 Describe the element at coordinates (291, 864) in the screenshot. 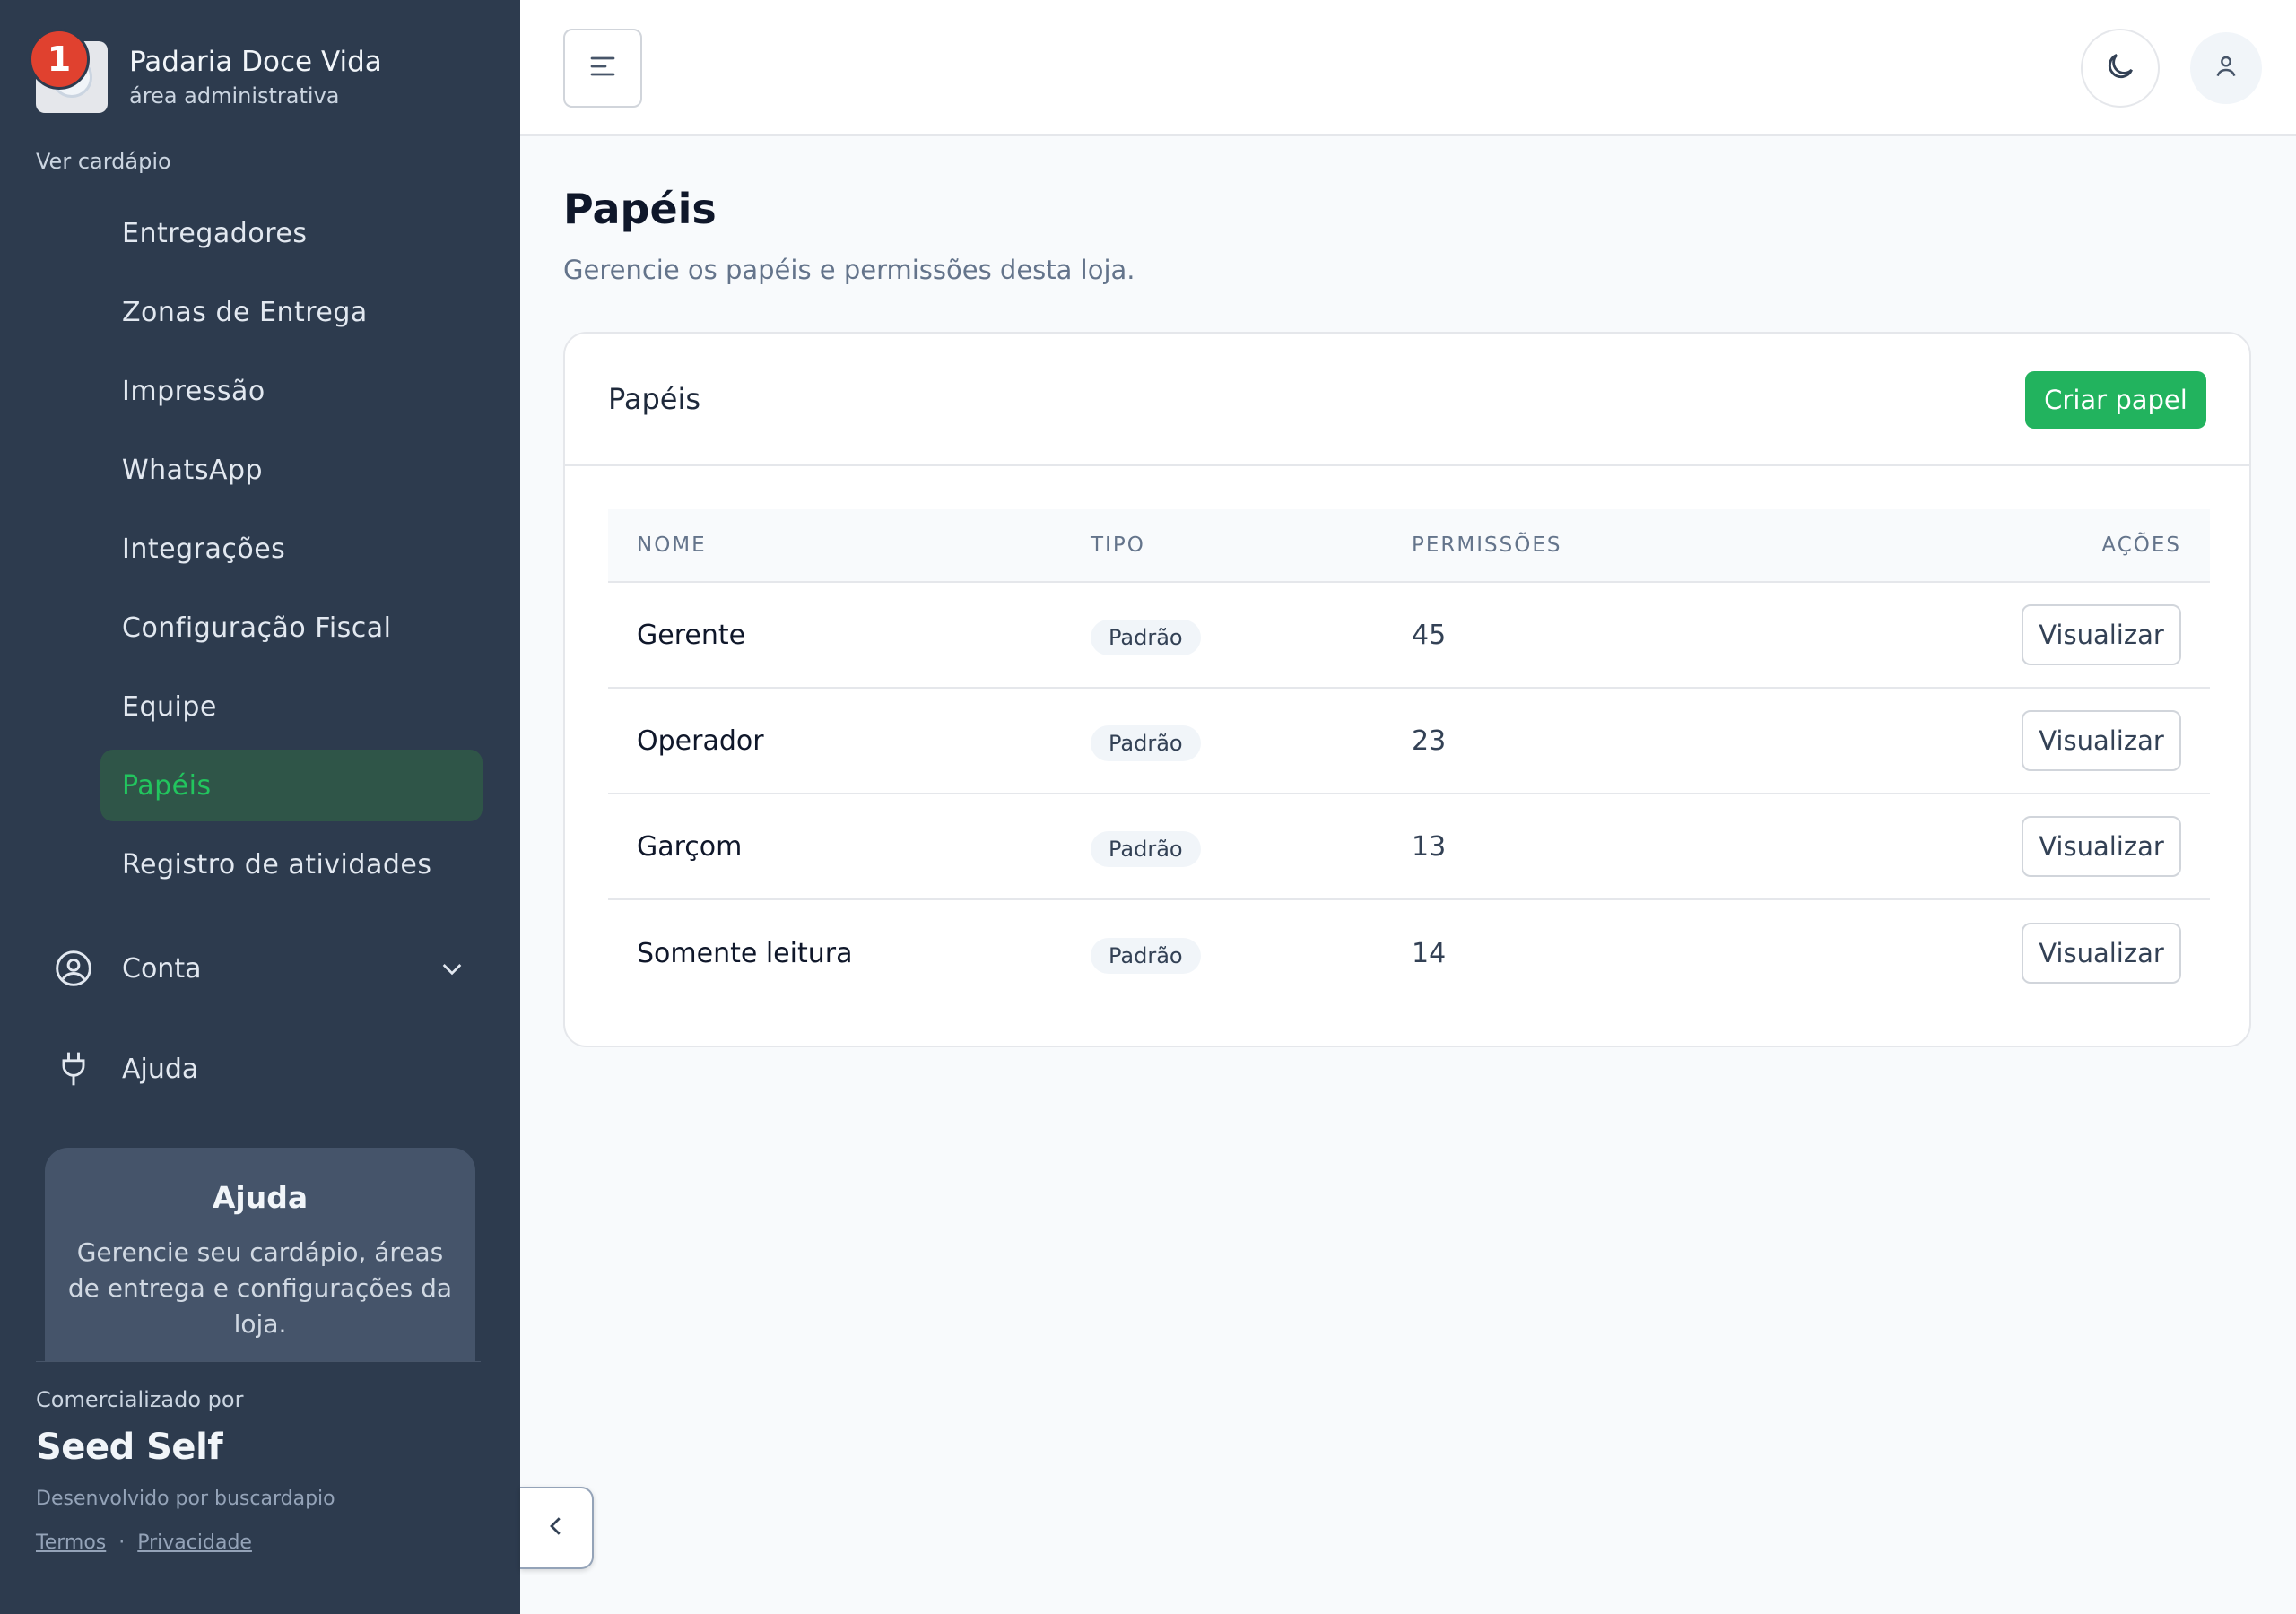

I see `sidebar-item-registro-de-atividades: Registro de atividades` at that location.